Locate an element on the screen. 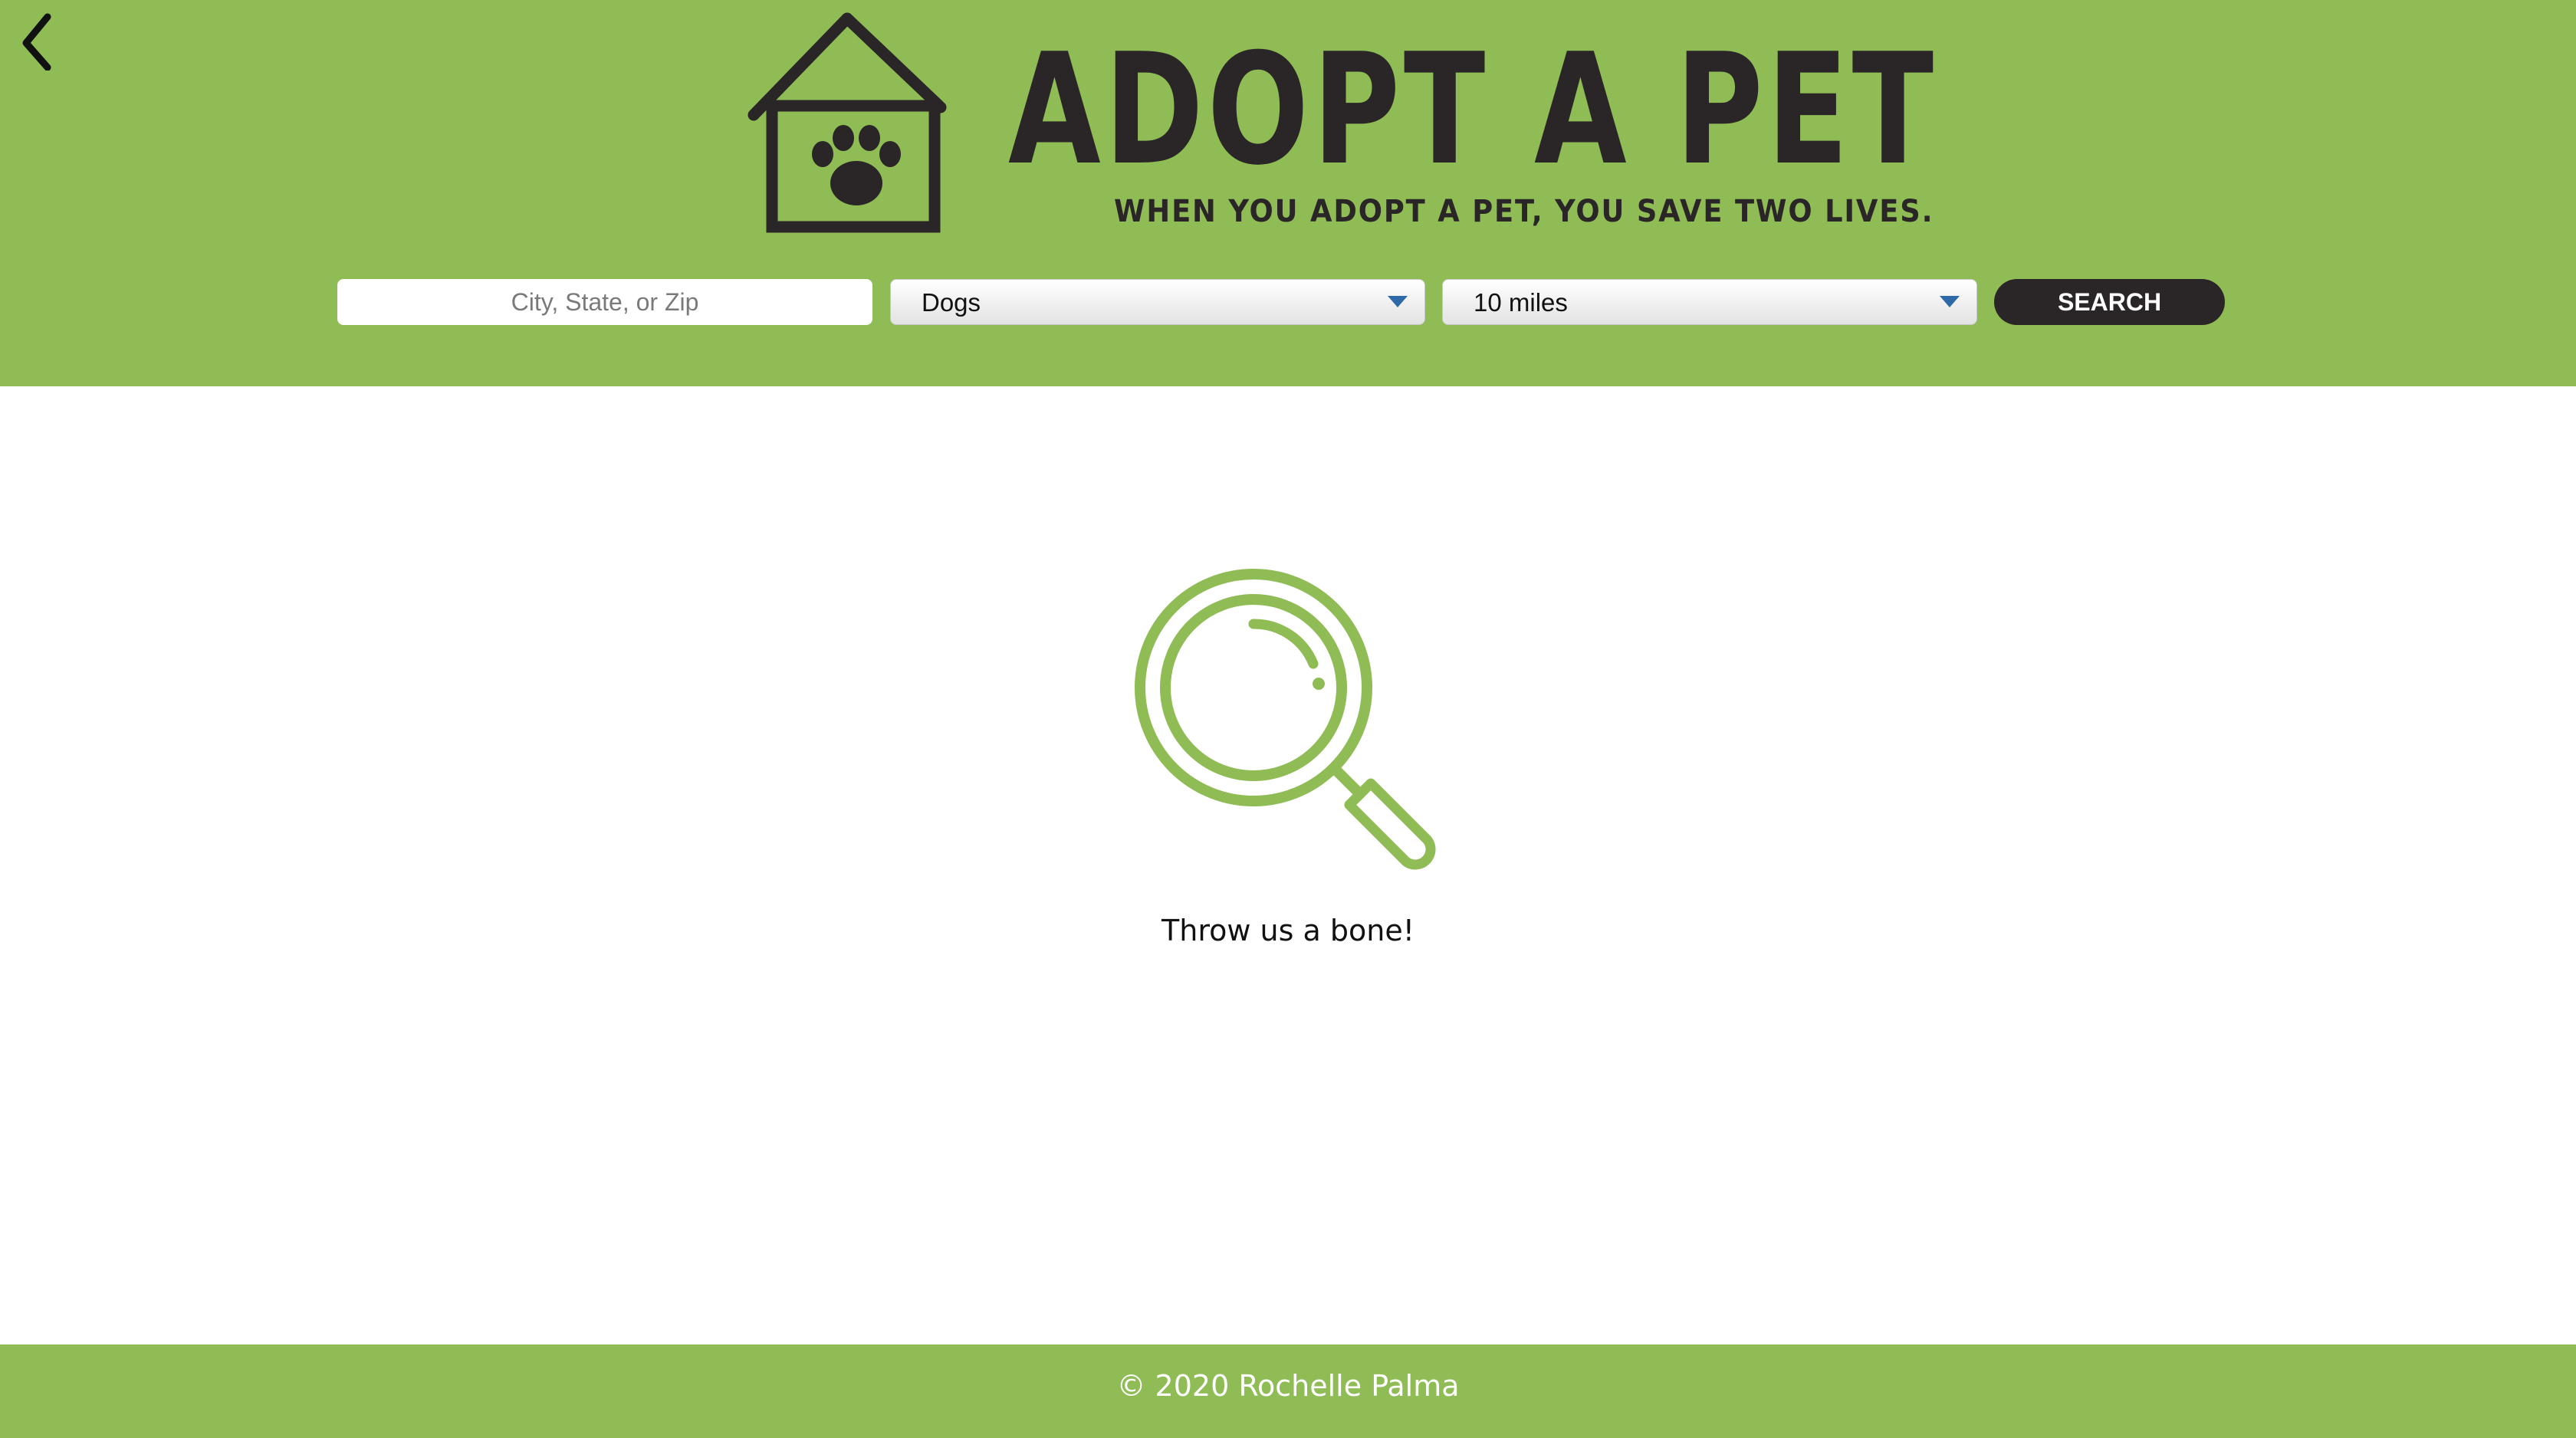 This screenshot has width=2576, height=1438. empty-message: Throw us a bone! is located at coordinates (1288, 930).